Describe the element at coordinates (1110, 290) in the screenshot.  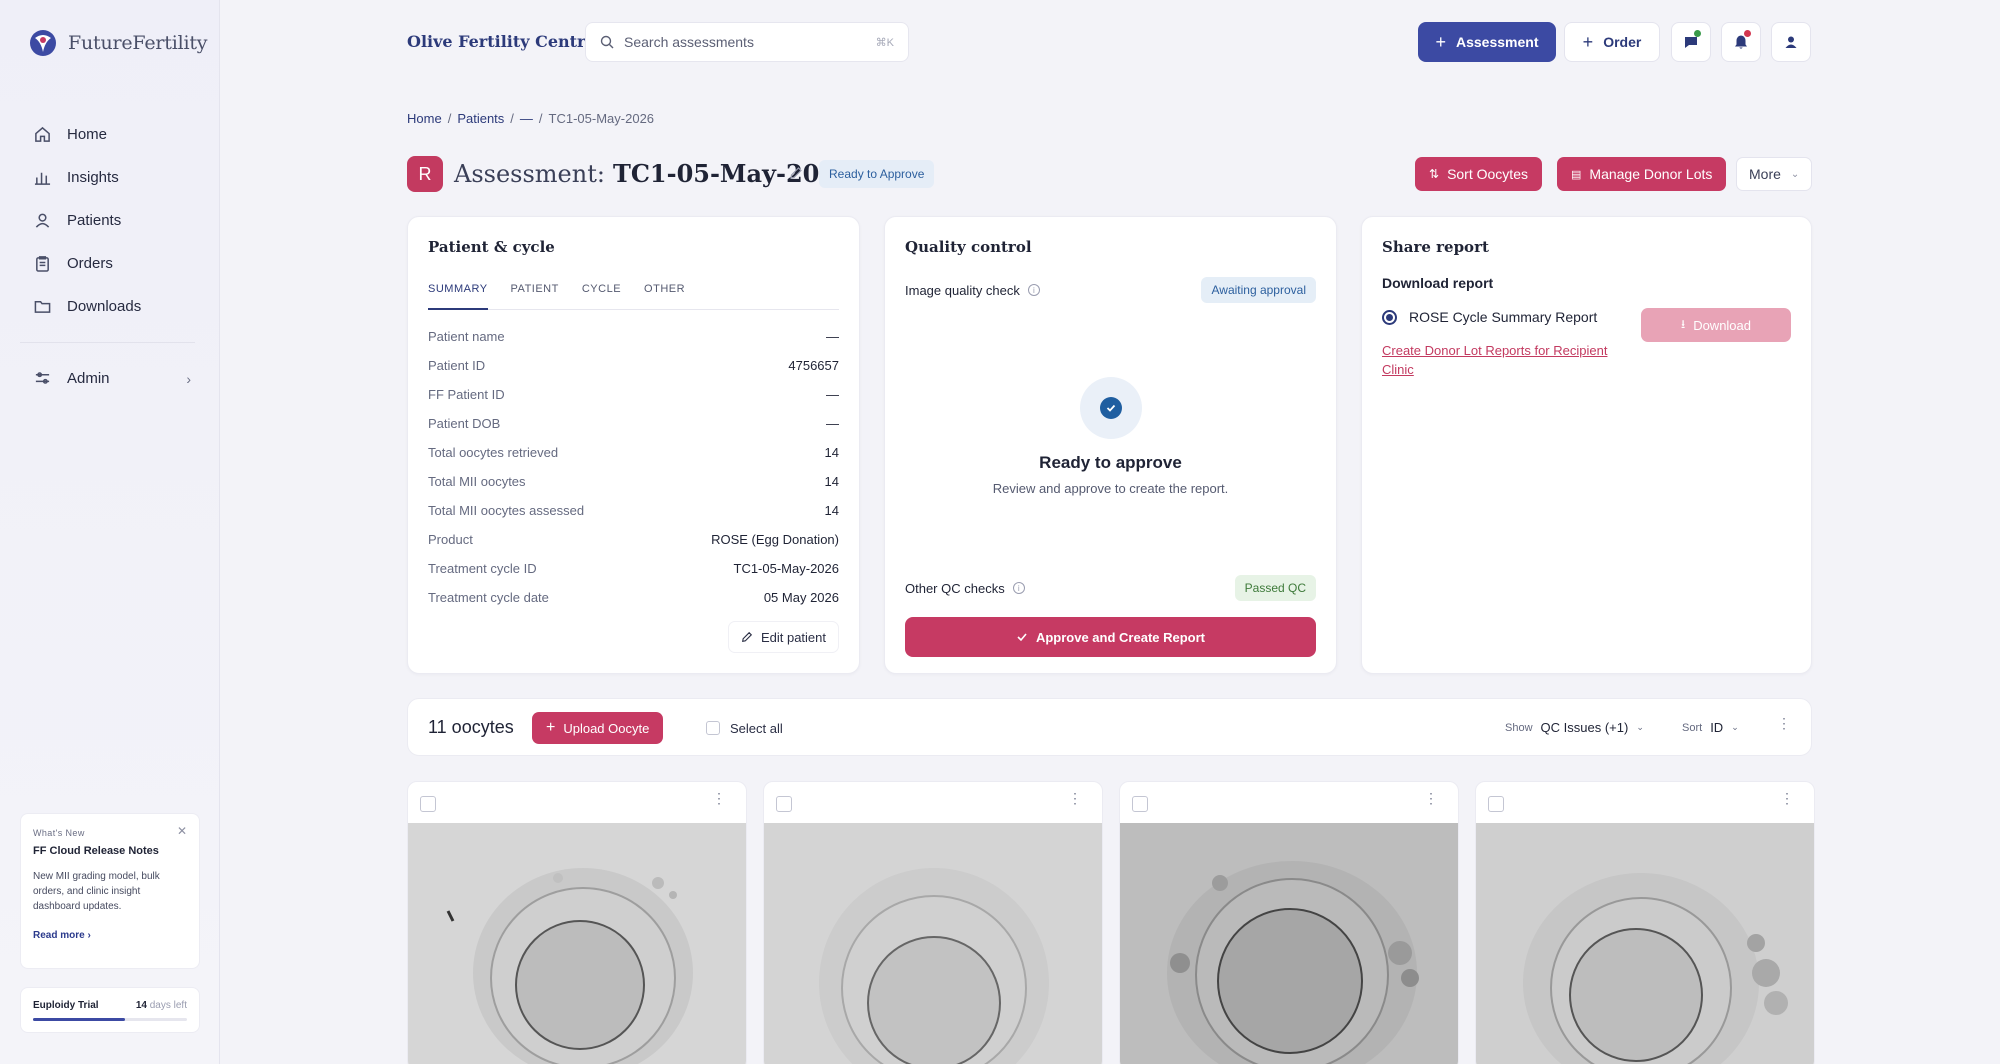
I see `image-quality-row: Image quality check i Awaiting approval` at that location.